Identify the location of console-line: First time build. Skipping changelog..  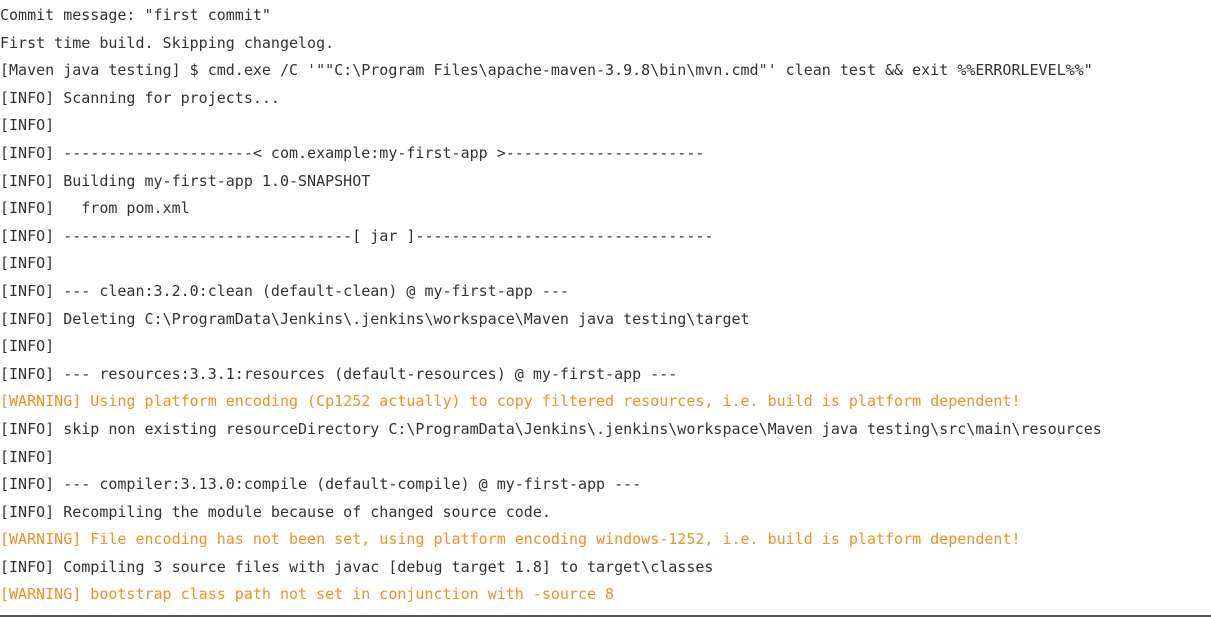
(167, 42).